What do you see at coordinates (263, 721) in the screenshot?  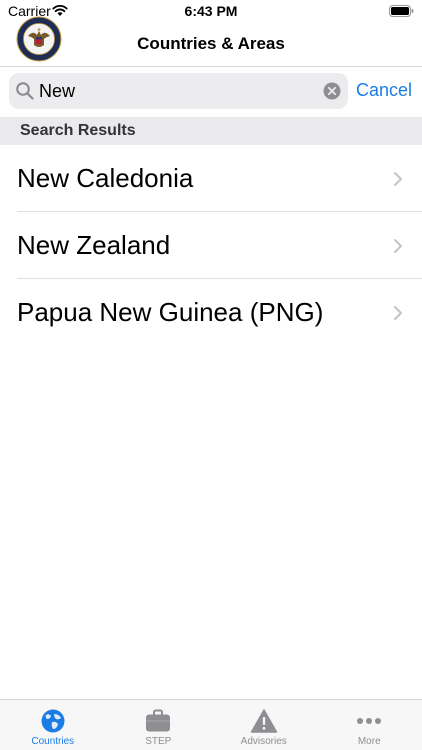 I see `warning-icon` at bounding box center [263, 721].